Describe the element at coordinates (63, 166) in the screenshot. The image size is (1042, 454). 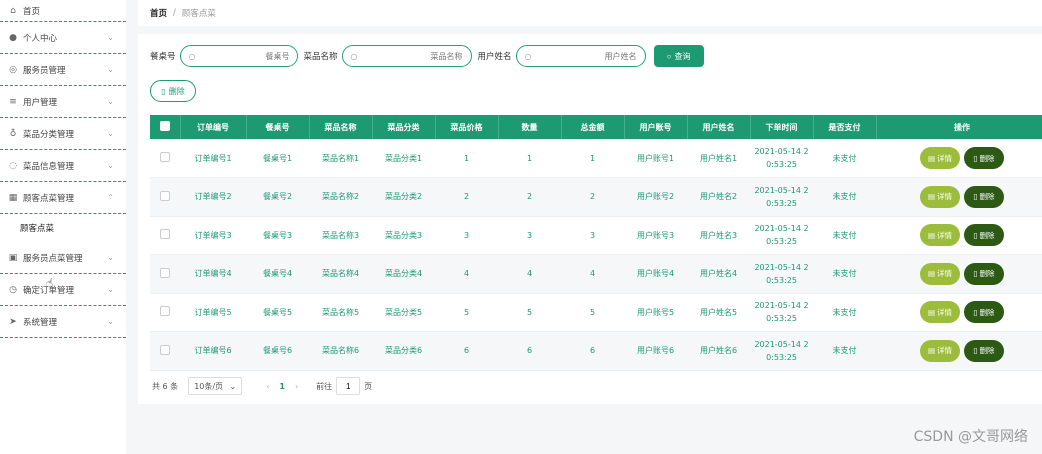
I see `sidebar-item-5: ◌ 菜品信息管理 ⌄` at that location.